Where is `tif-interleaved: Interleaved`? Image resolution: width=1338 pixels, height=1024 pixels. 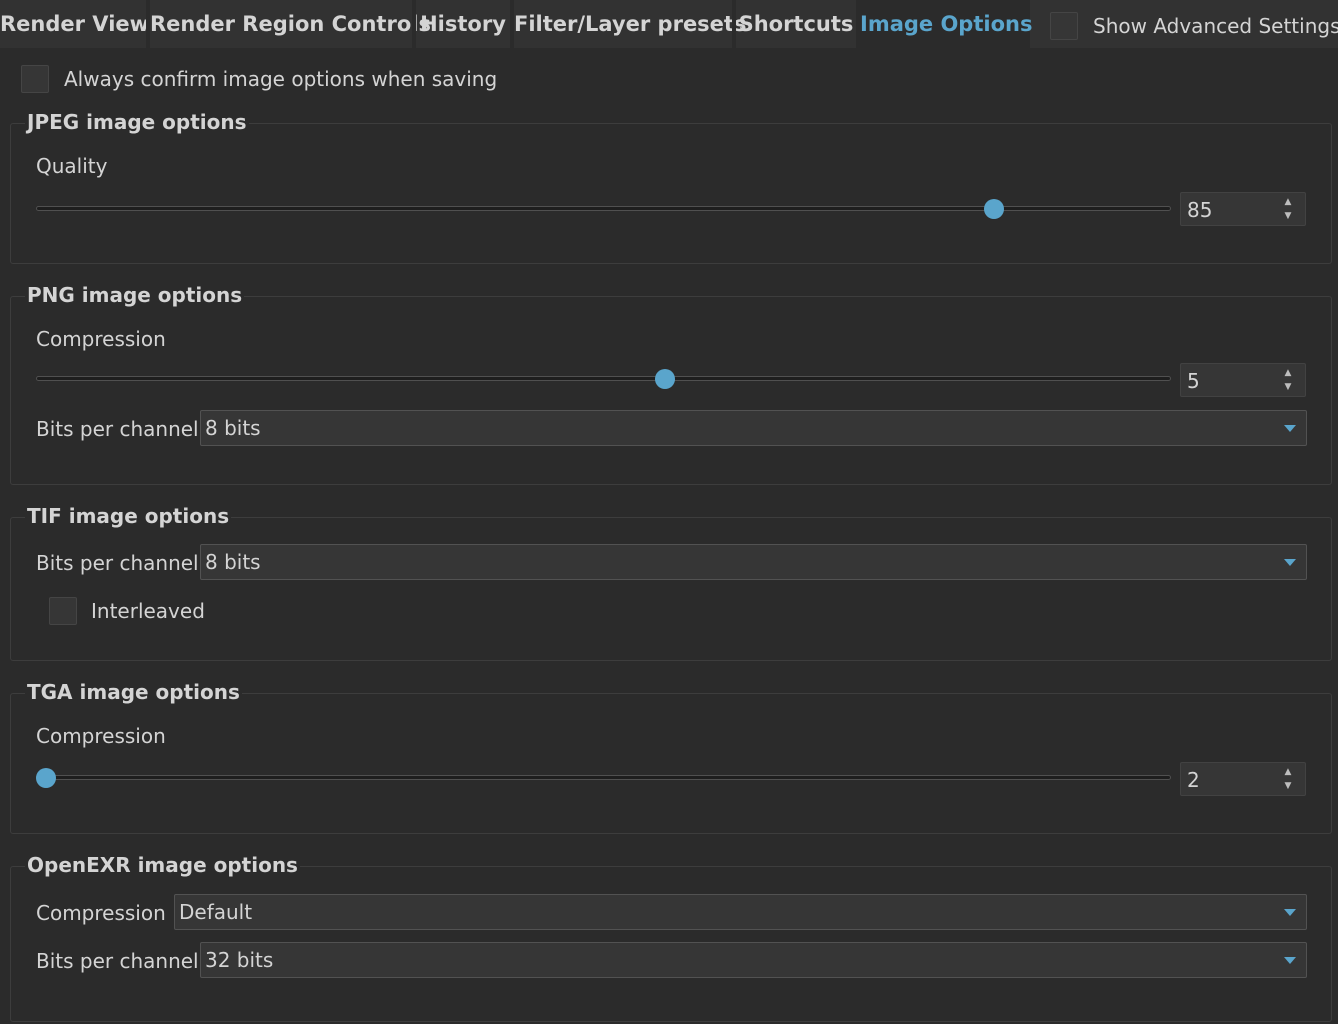 tif-interleaved: Interleaved is located at coordinates (127, 611).